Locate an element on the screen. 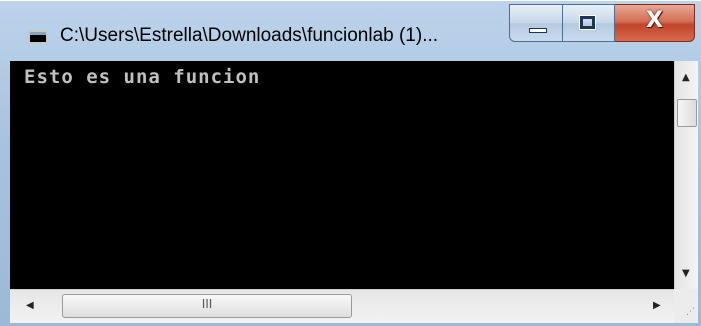 Image resolution: width=701 pixels, height=326 pixels. resize-grip-icon: ⋰ is located at coordinates (690, 312).